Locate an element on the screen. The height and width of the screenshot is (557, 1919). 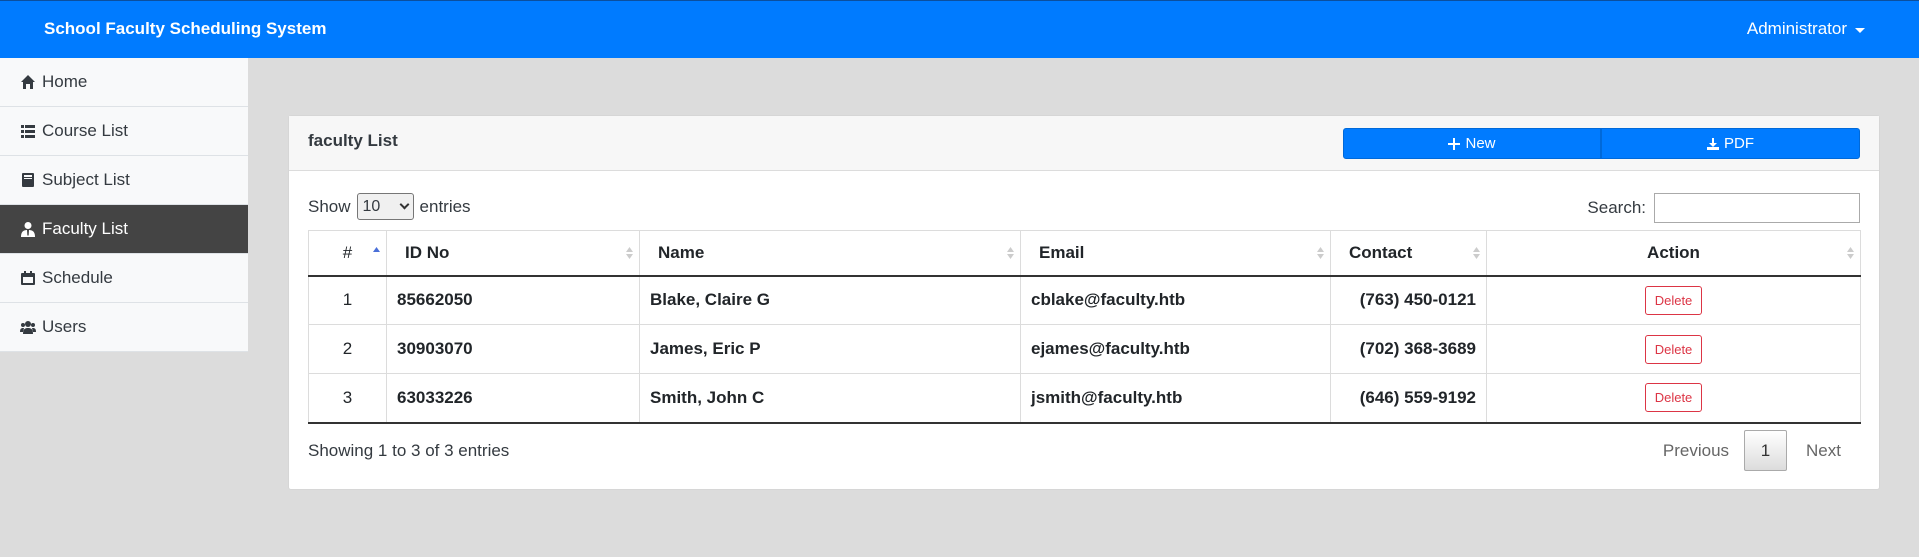
sidebar-item-course-list: Course List is located at coordinates (124, 131).